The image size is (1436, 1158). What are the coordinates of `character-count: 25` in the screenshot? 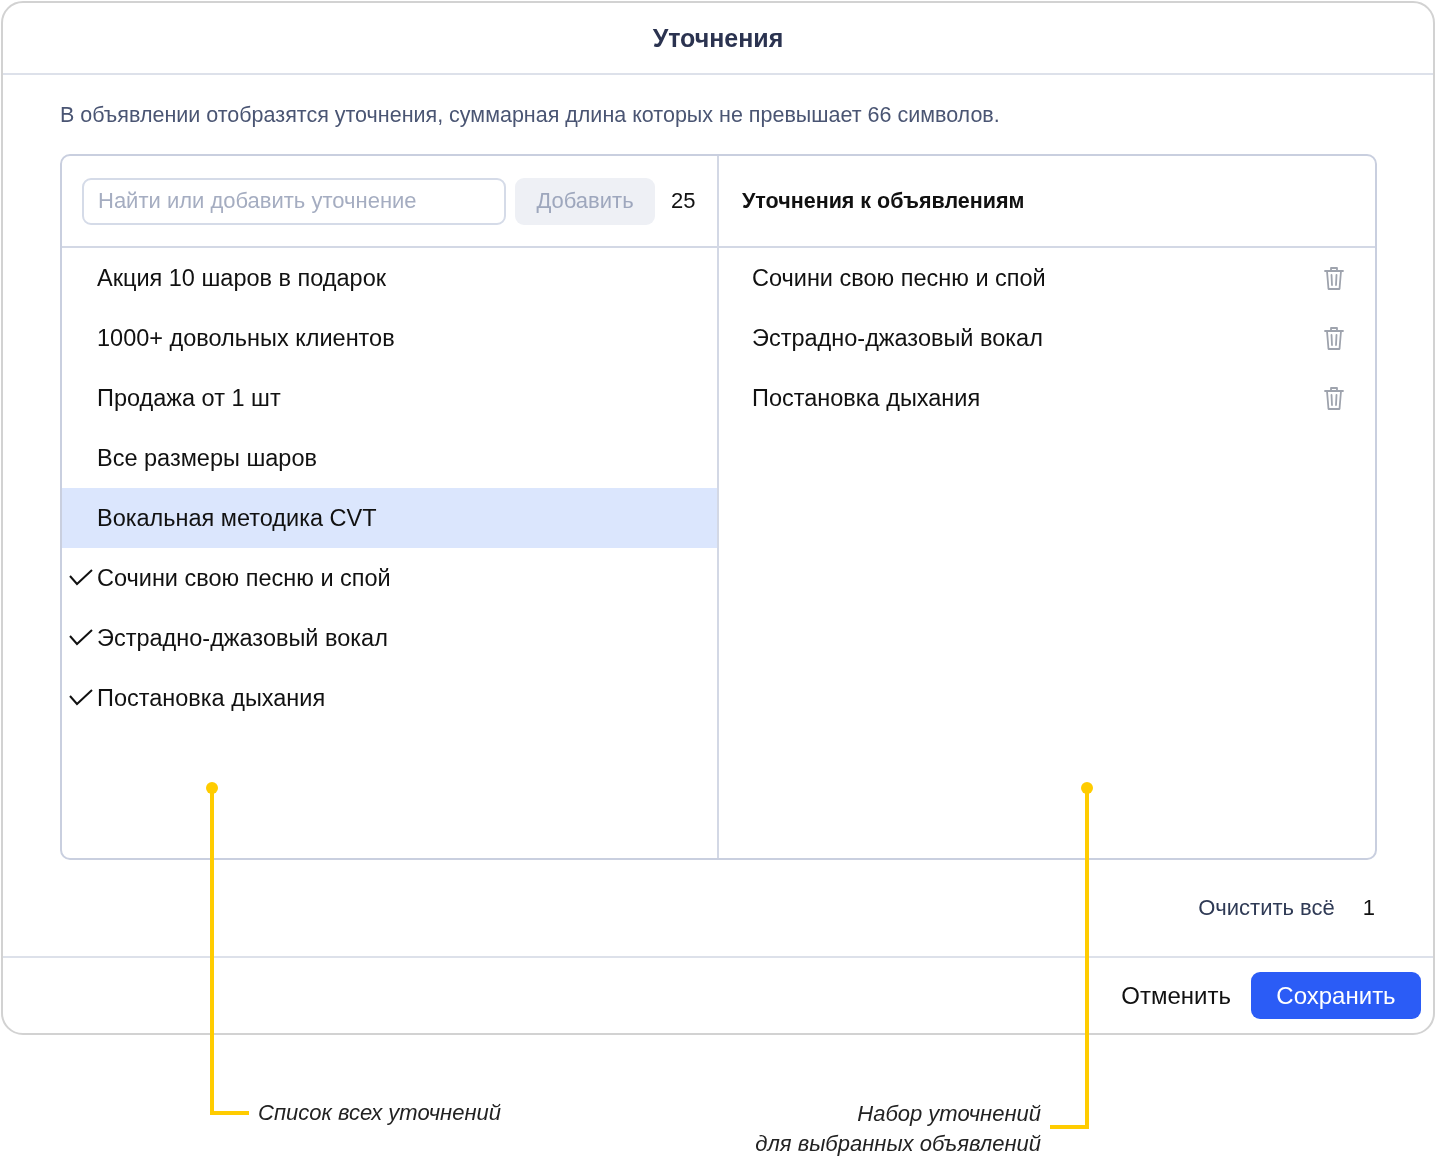 It's located at (683, 201).